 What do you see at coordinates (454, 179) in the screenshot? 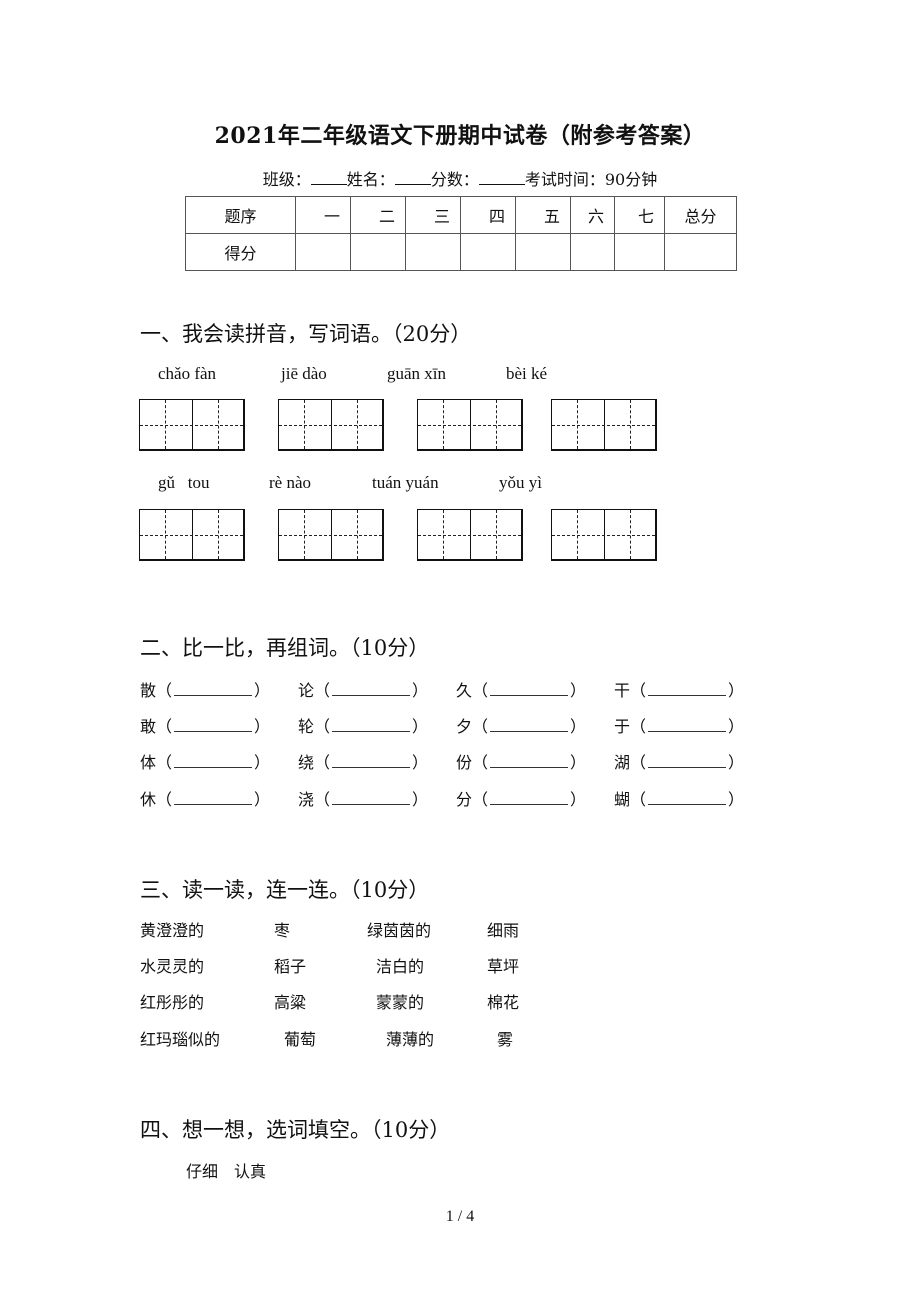
I see `score-label: 分数：` at bounding box center [454, 179].